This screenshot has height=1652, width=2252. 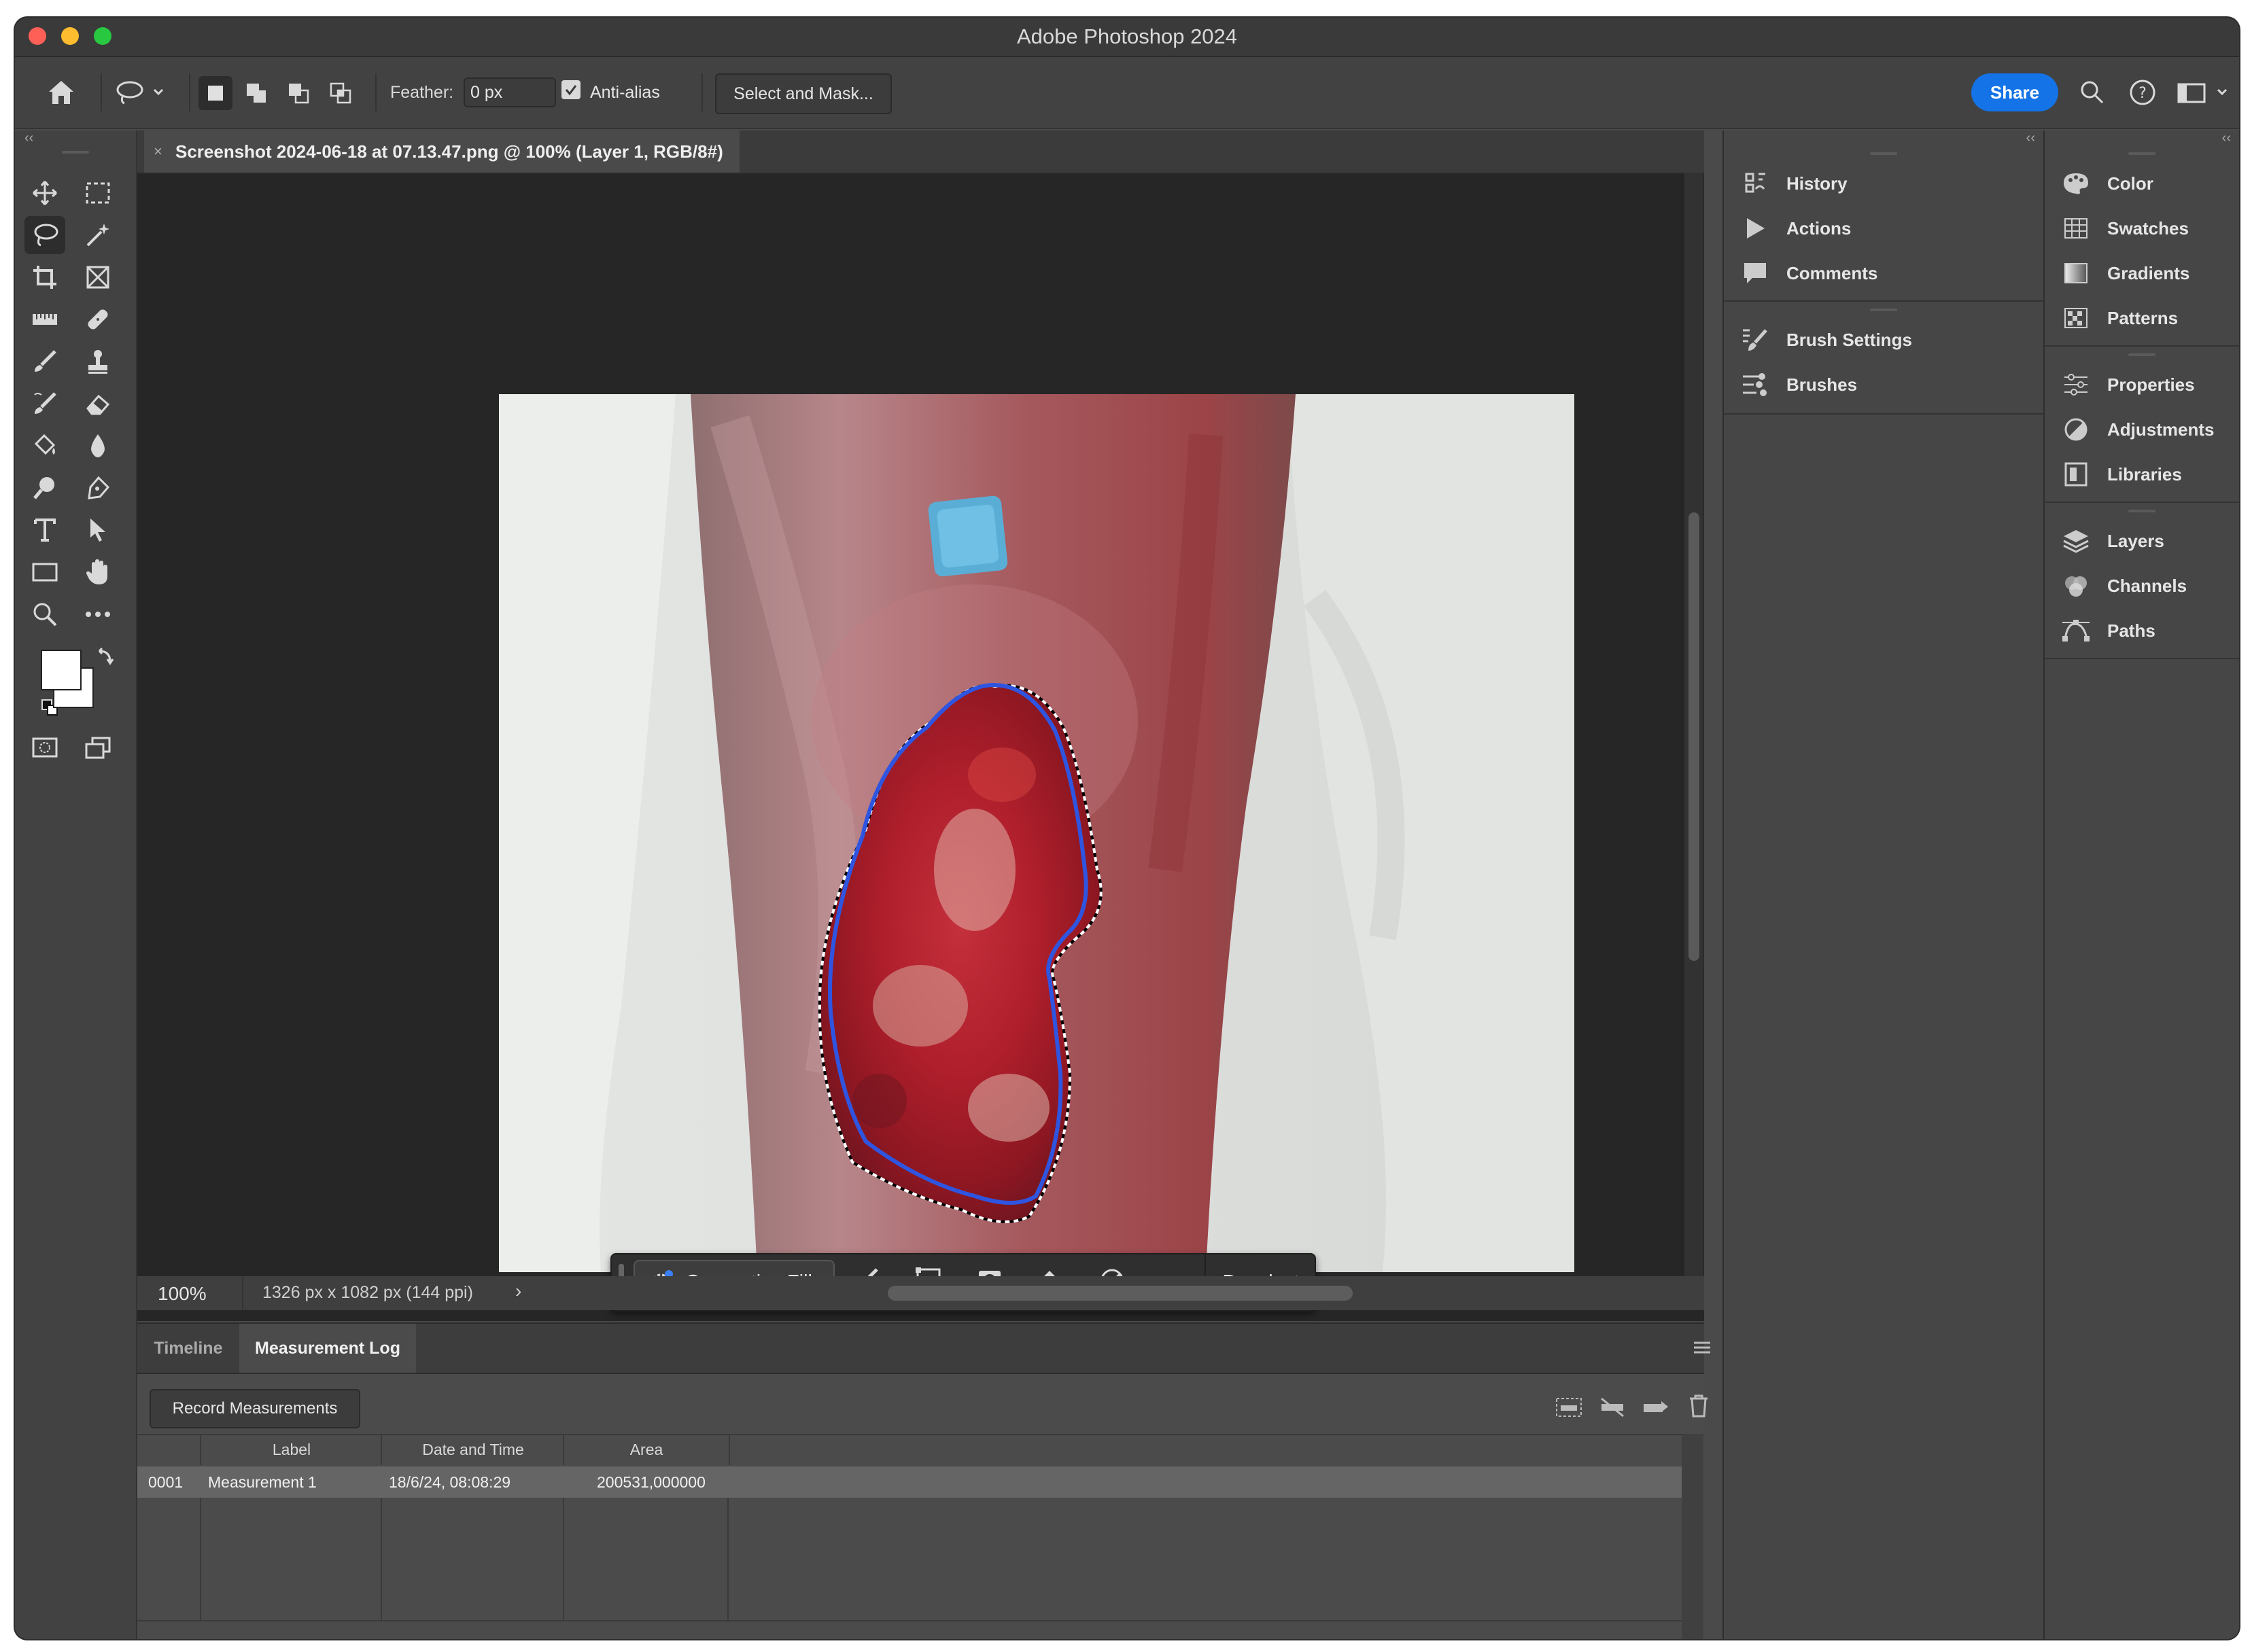 I want to click on pen-tool-icon, so click(x=98, y=488).